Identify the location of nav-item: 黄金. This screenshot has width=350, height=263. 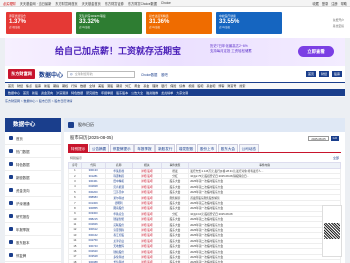
(137, 86).